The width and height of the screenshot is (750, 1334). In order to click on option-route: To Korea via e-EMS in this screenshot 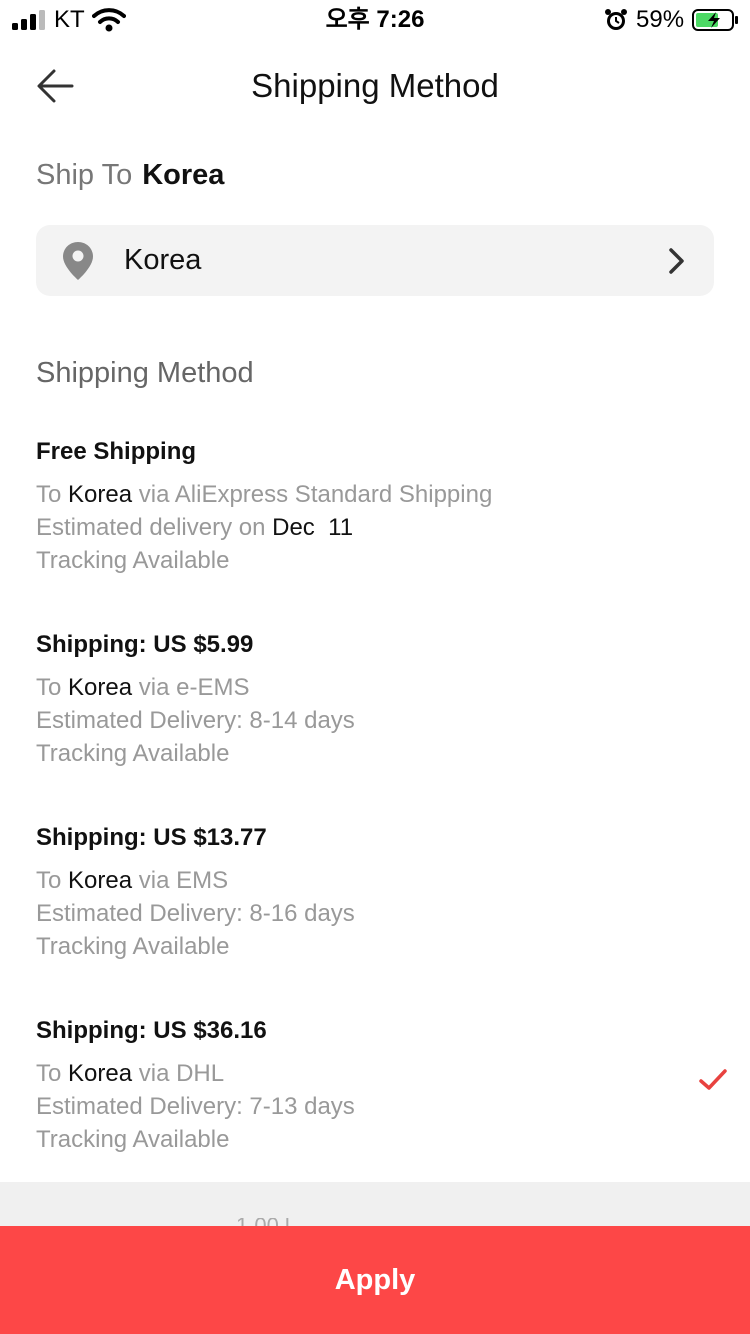, I will do `click(386, 687)`.